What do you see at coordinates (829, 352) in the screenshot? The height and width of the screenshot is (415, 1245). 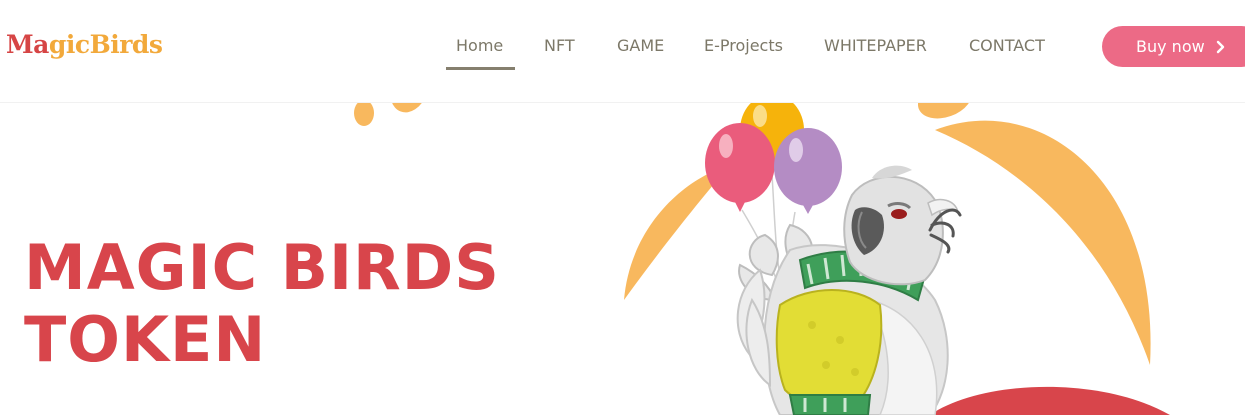 I see `yellow-vest` at bounding box center [829, 352].